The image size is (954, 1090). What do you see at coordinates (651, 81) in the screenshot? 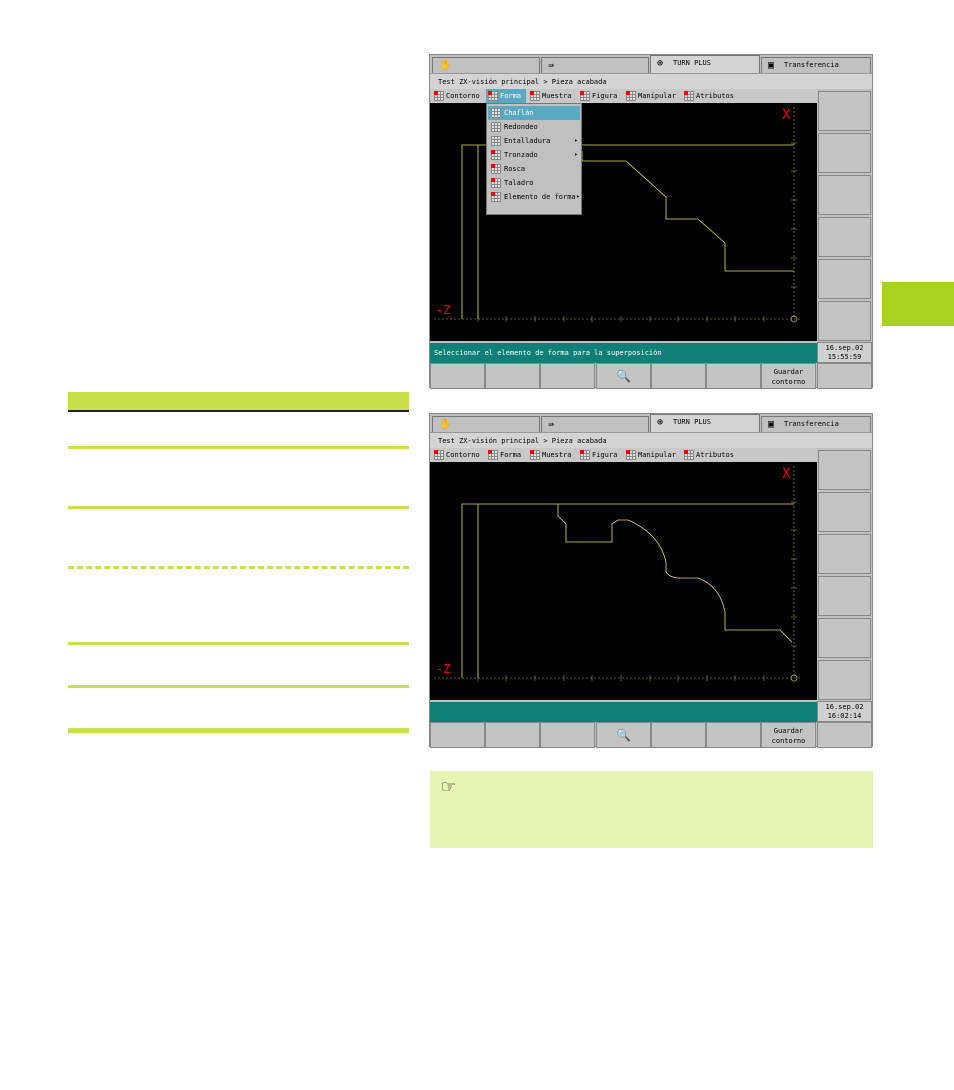
I see `breadcrumb: Test ZX-visión principal > Pieza acabada` at bounding box center [651, 81].